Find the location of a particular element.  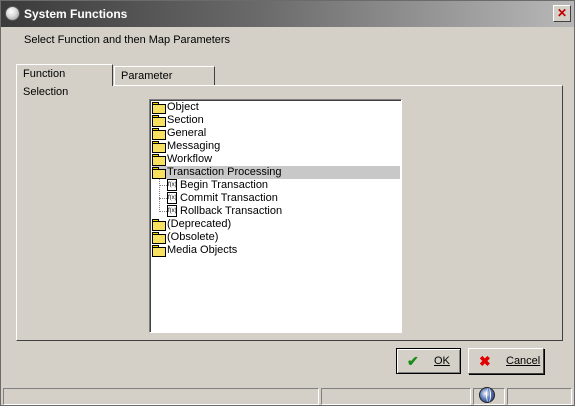

tree-item-obsolete: (Obsolete) is located at coordinates (186, 237).